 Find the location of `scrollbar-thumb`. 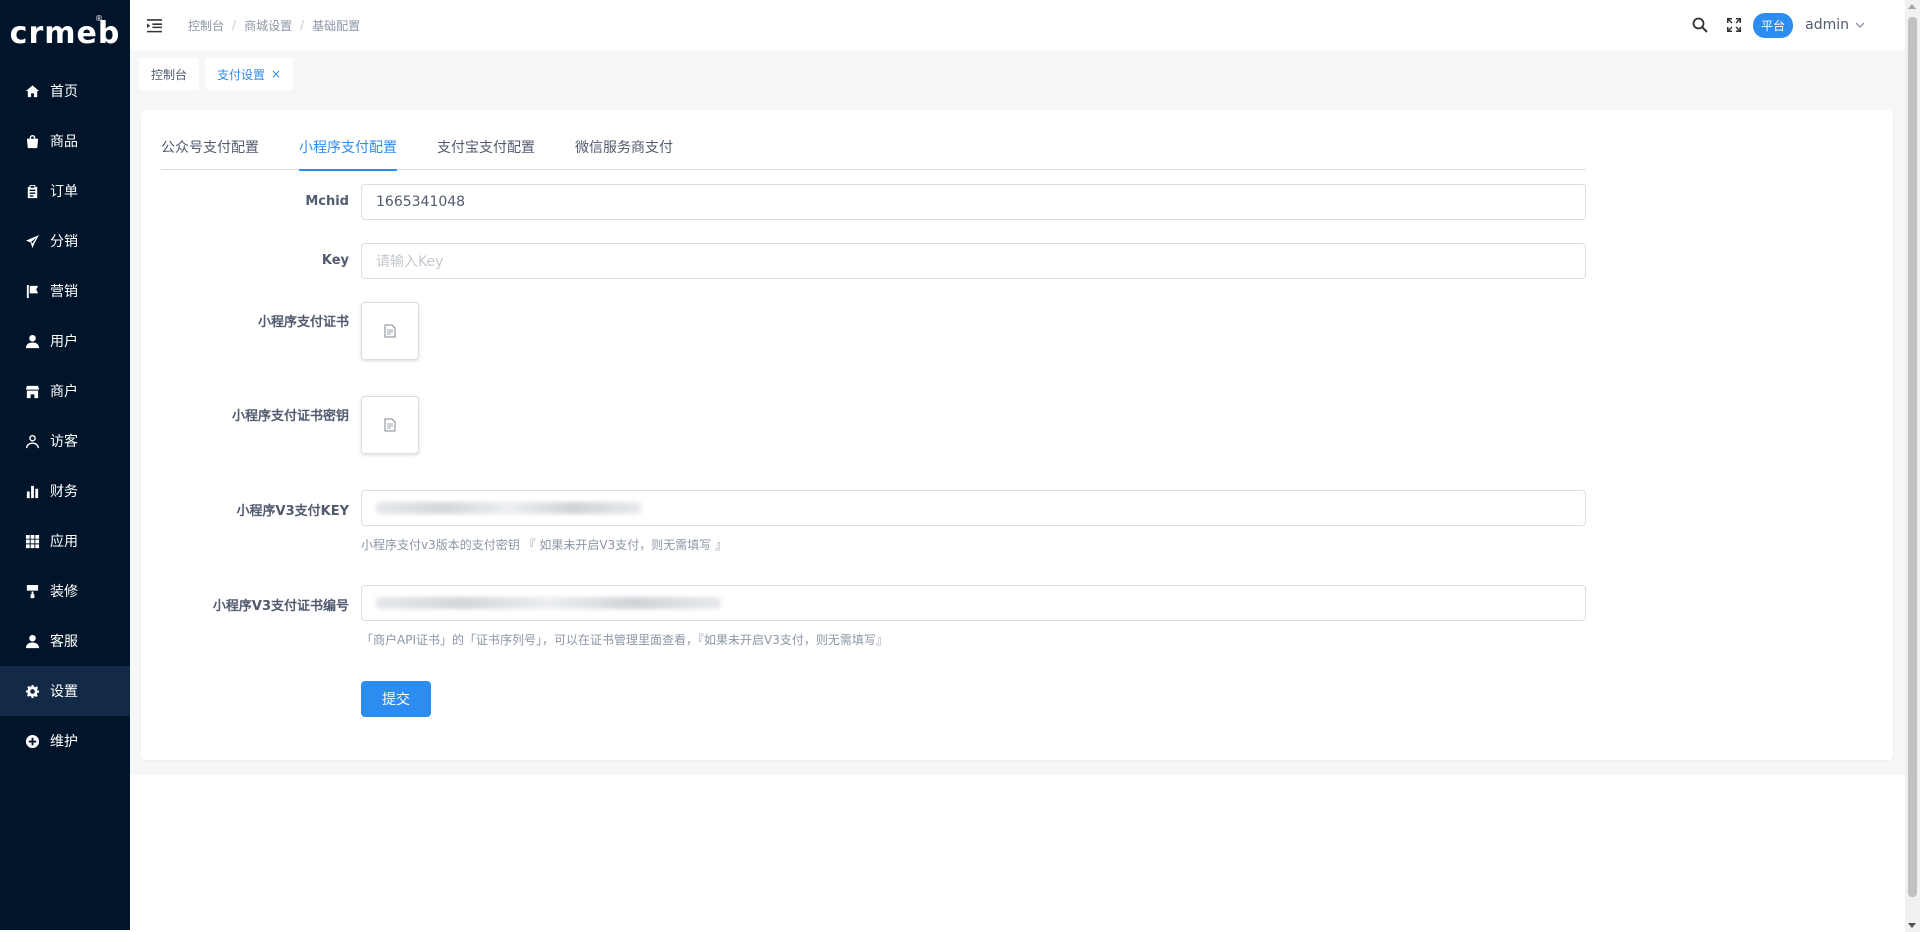

scrollbar-thumb is located at coordinates (1912, 457).